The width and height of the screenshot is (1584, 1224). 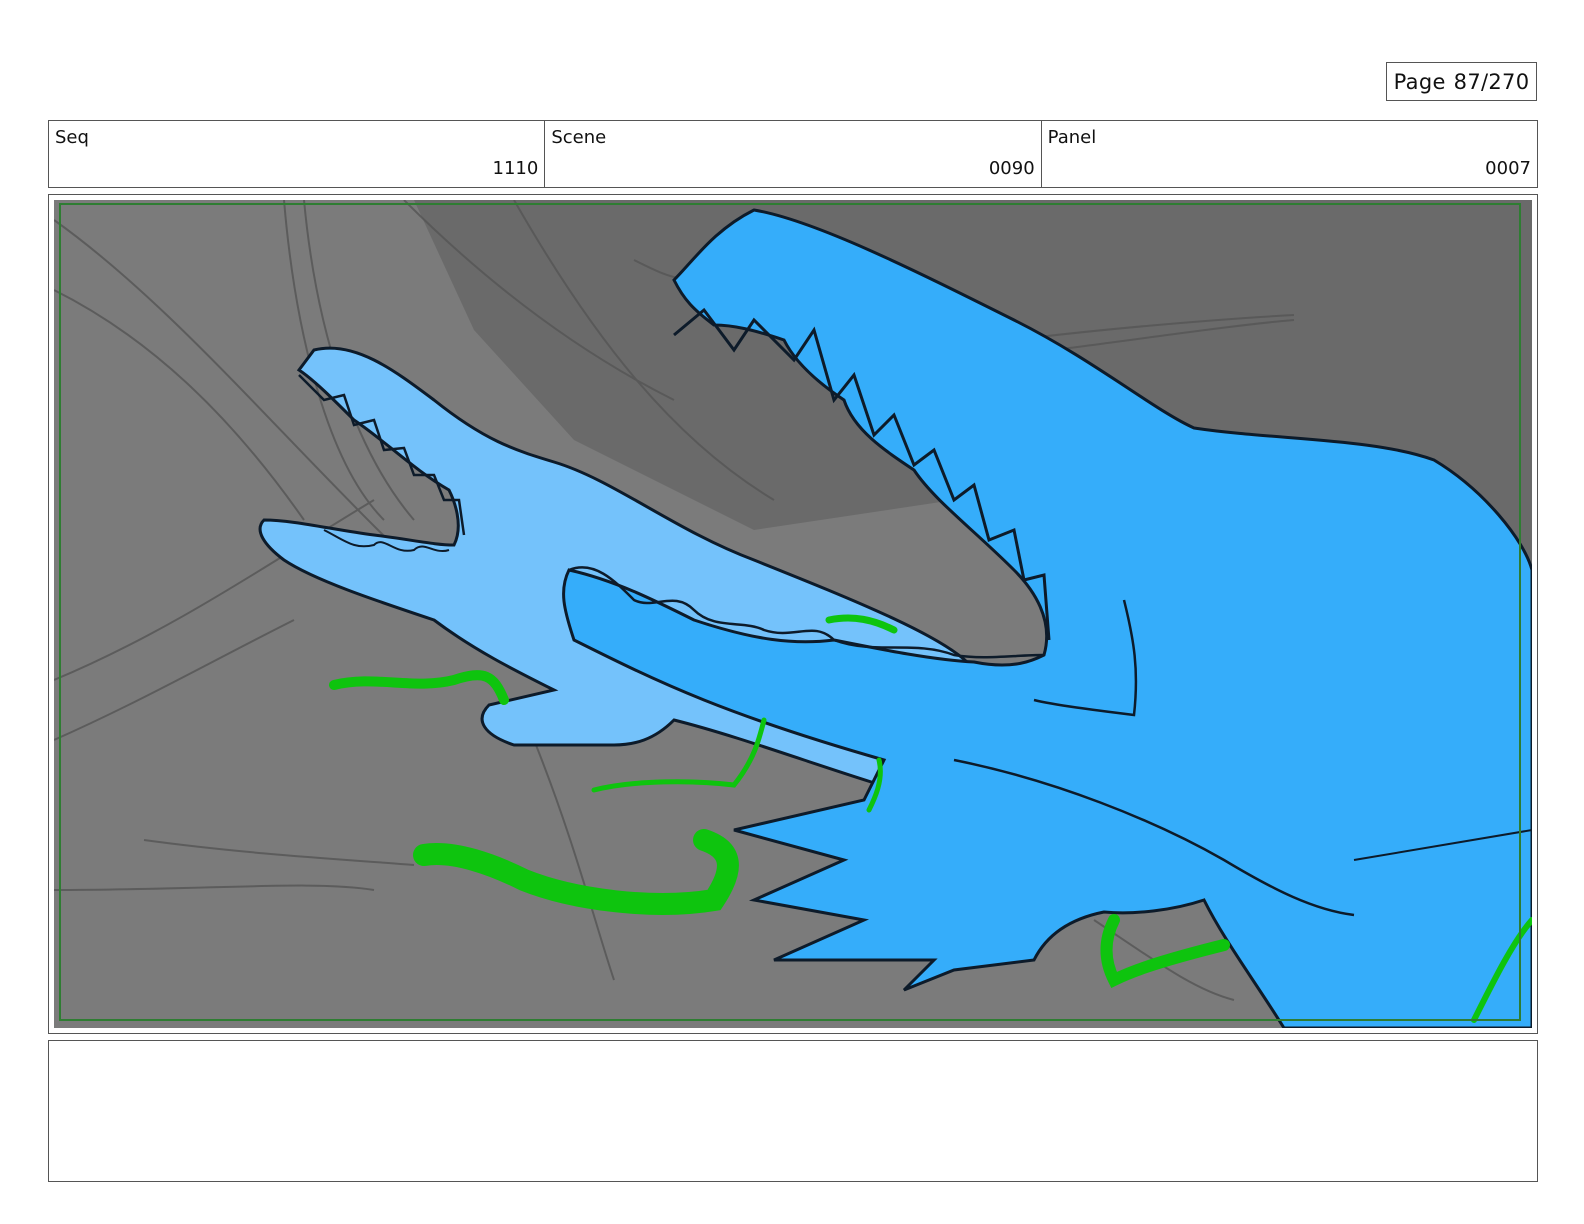 I want to click on scene-cell: Scene 0090, so click(x=793, y=154).